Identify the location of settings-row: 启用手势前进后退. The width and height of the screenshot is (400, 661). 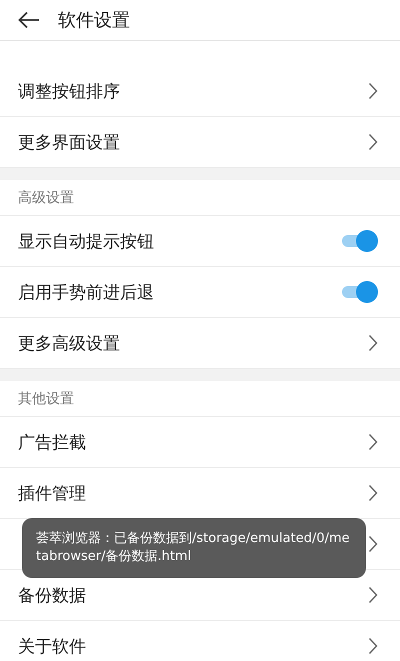
(200, 292).